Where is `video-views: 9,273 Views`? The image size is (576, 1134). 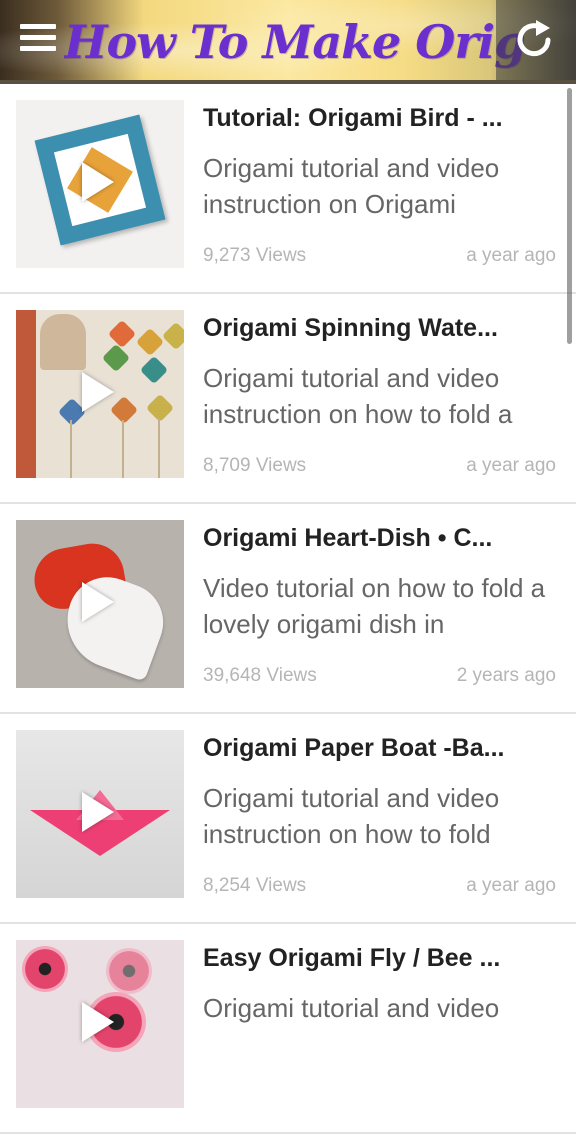
video-views: 9,273 Views is located at coordinates (255, 255).